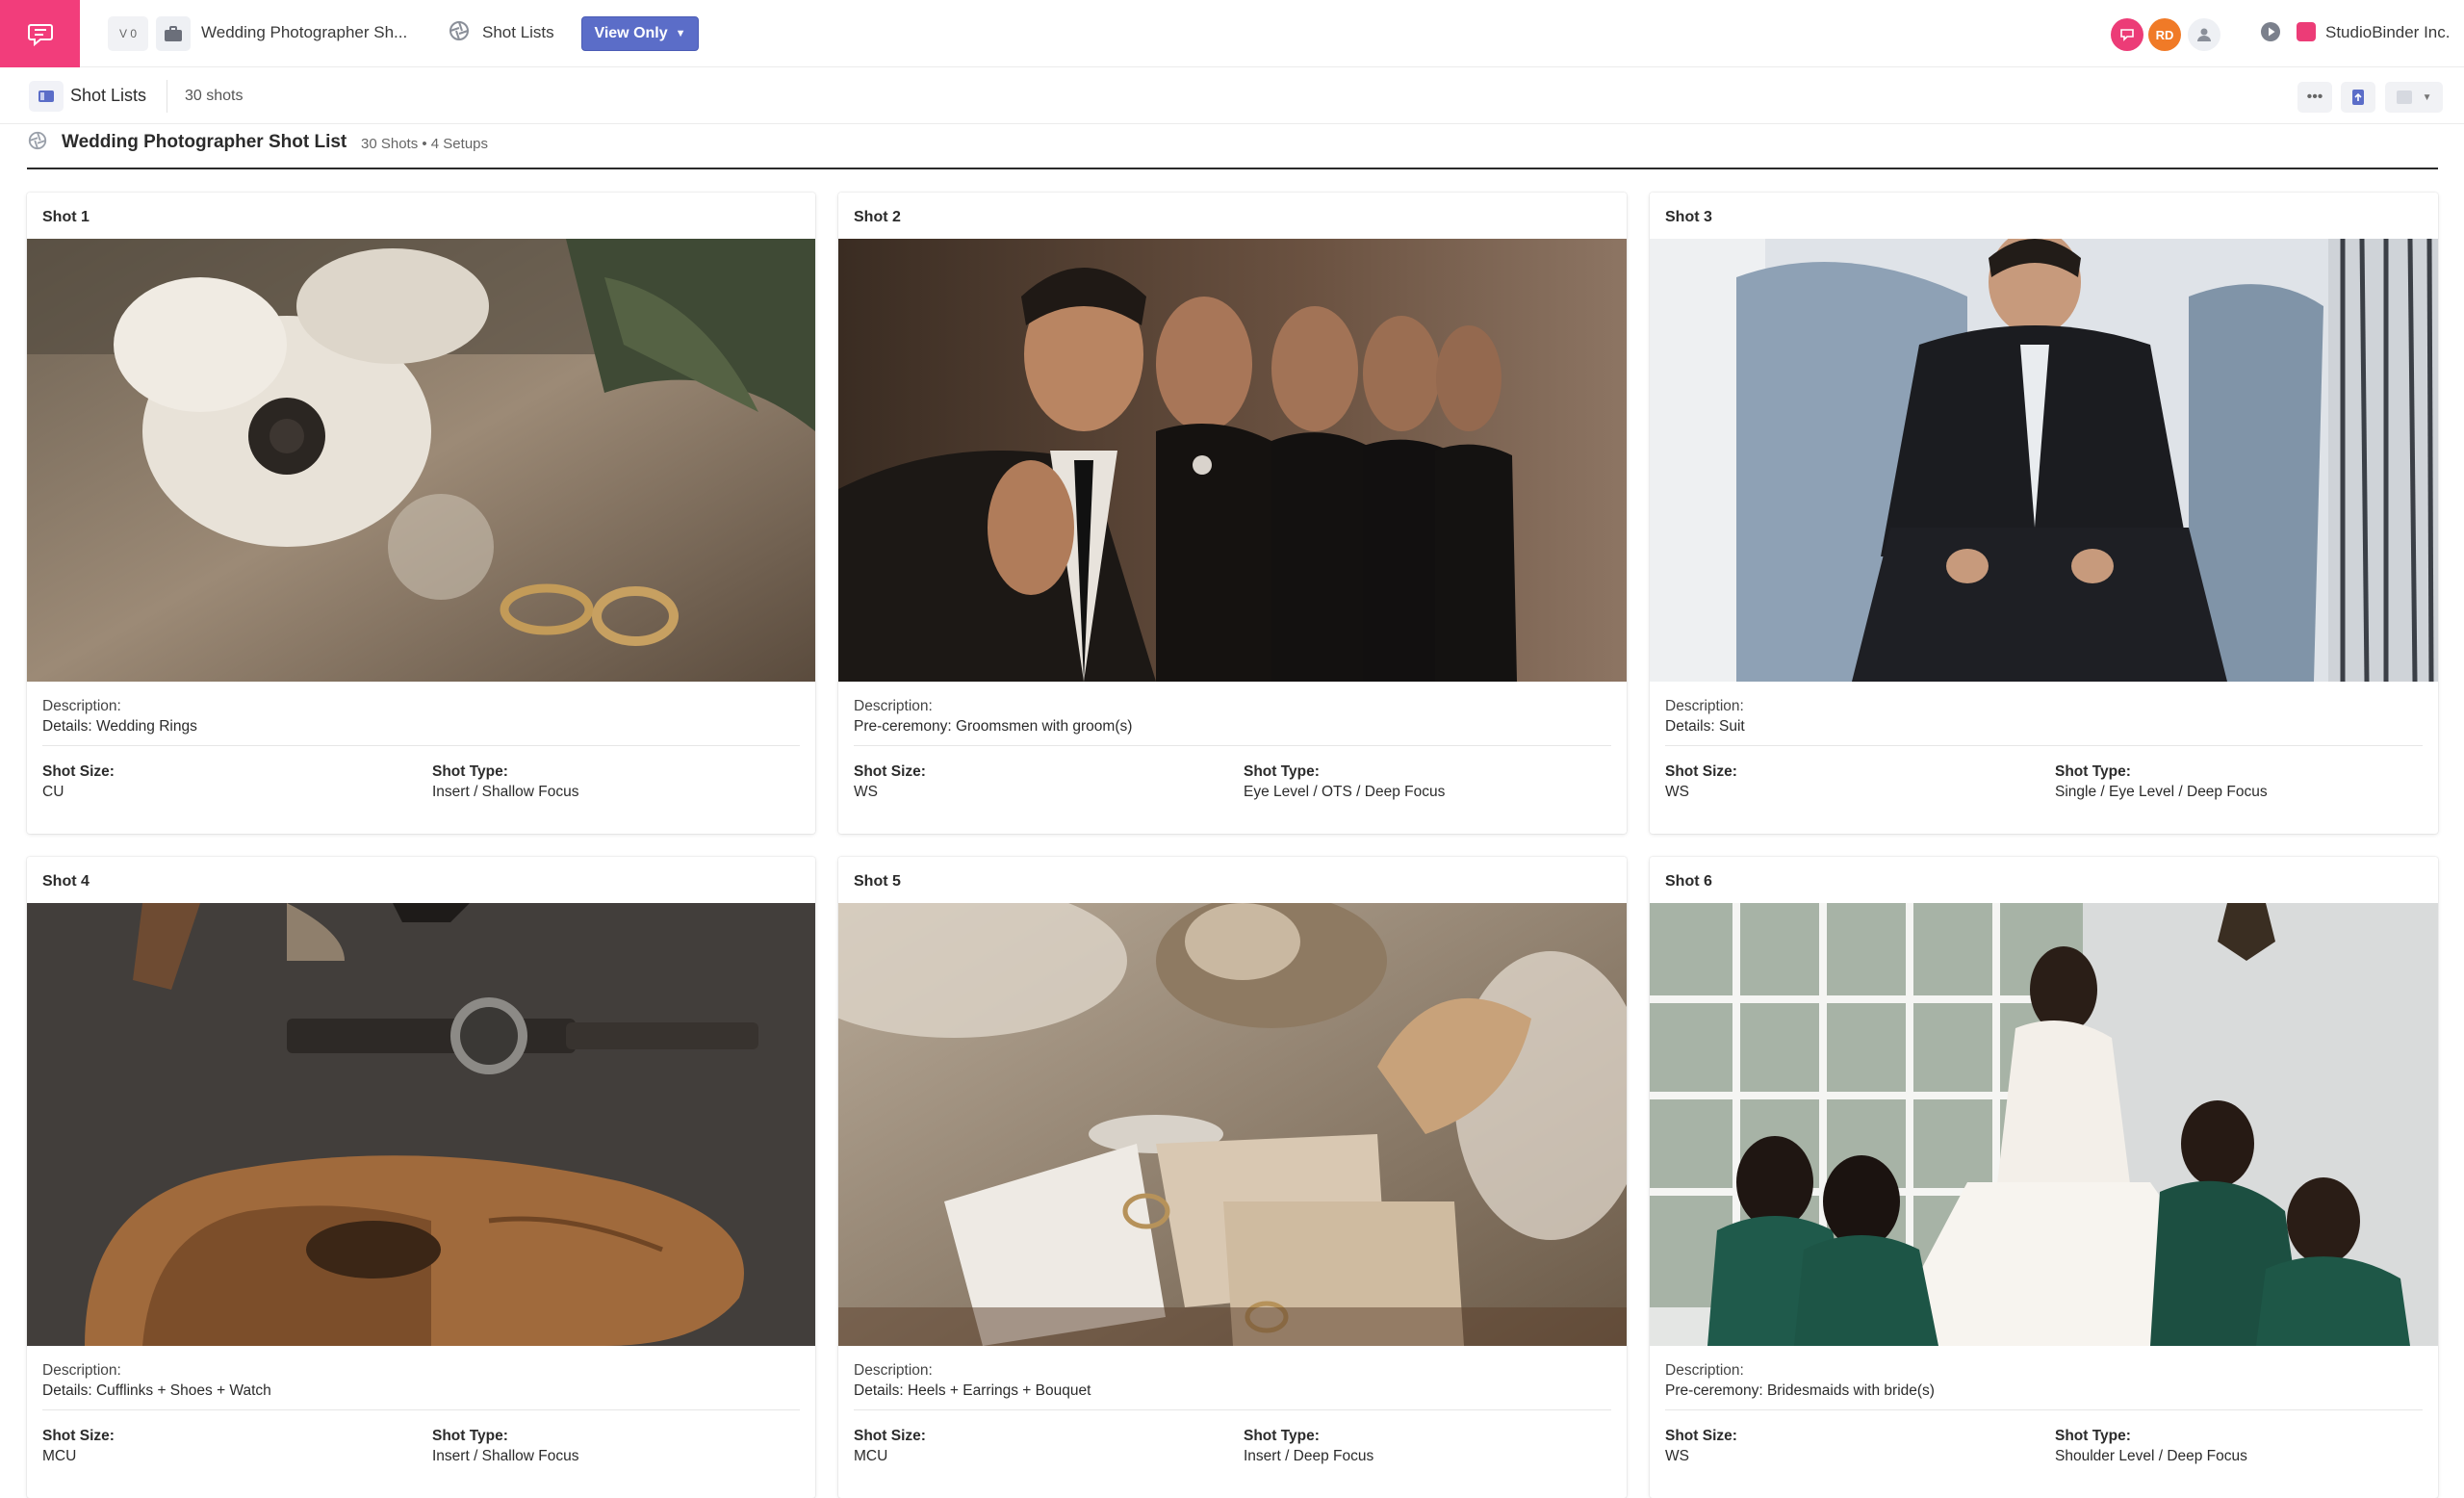  Describe the element at coordinates (1309, 1456) in the screenshot. I see `shot-type-value: Insert / Deep Focus` at that location.